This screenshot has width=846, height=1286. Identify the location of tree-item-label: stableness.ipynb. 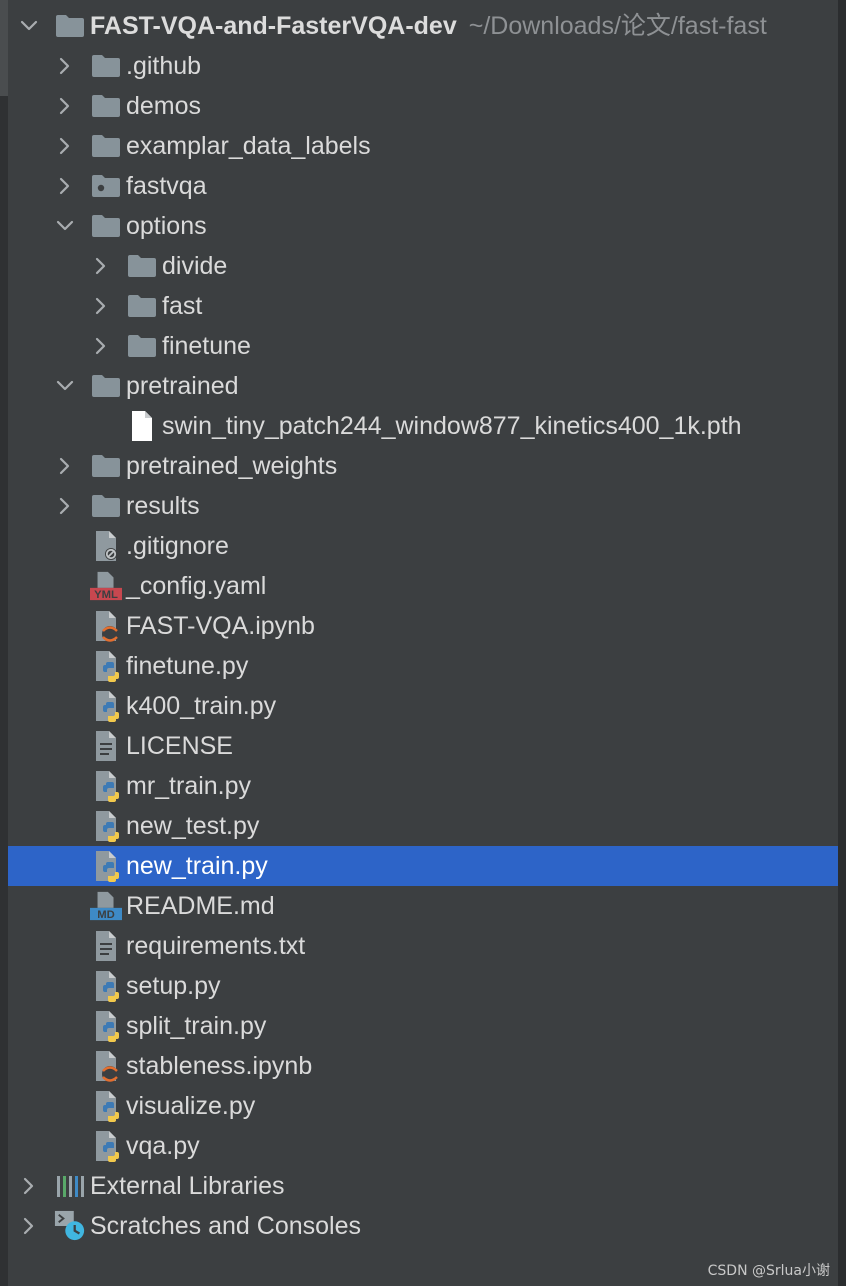
(219, 1066).